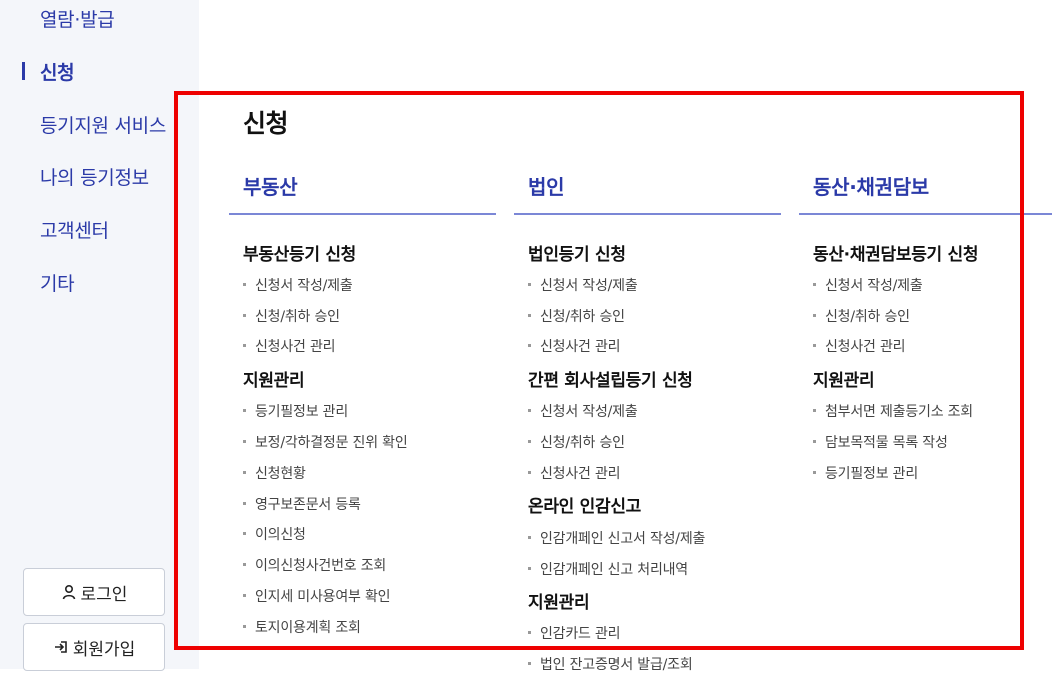 This screenshot has width=1052, height=674. I want to click on sidebar-item-view-issue: 열람·발급, so click(77, 18).